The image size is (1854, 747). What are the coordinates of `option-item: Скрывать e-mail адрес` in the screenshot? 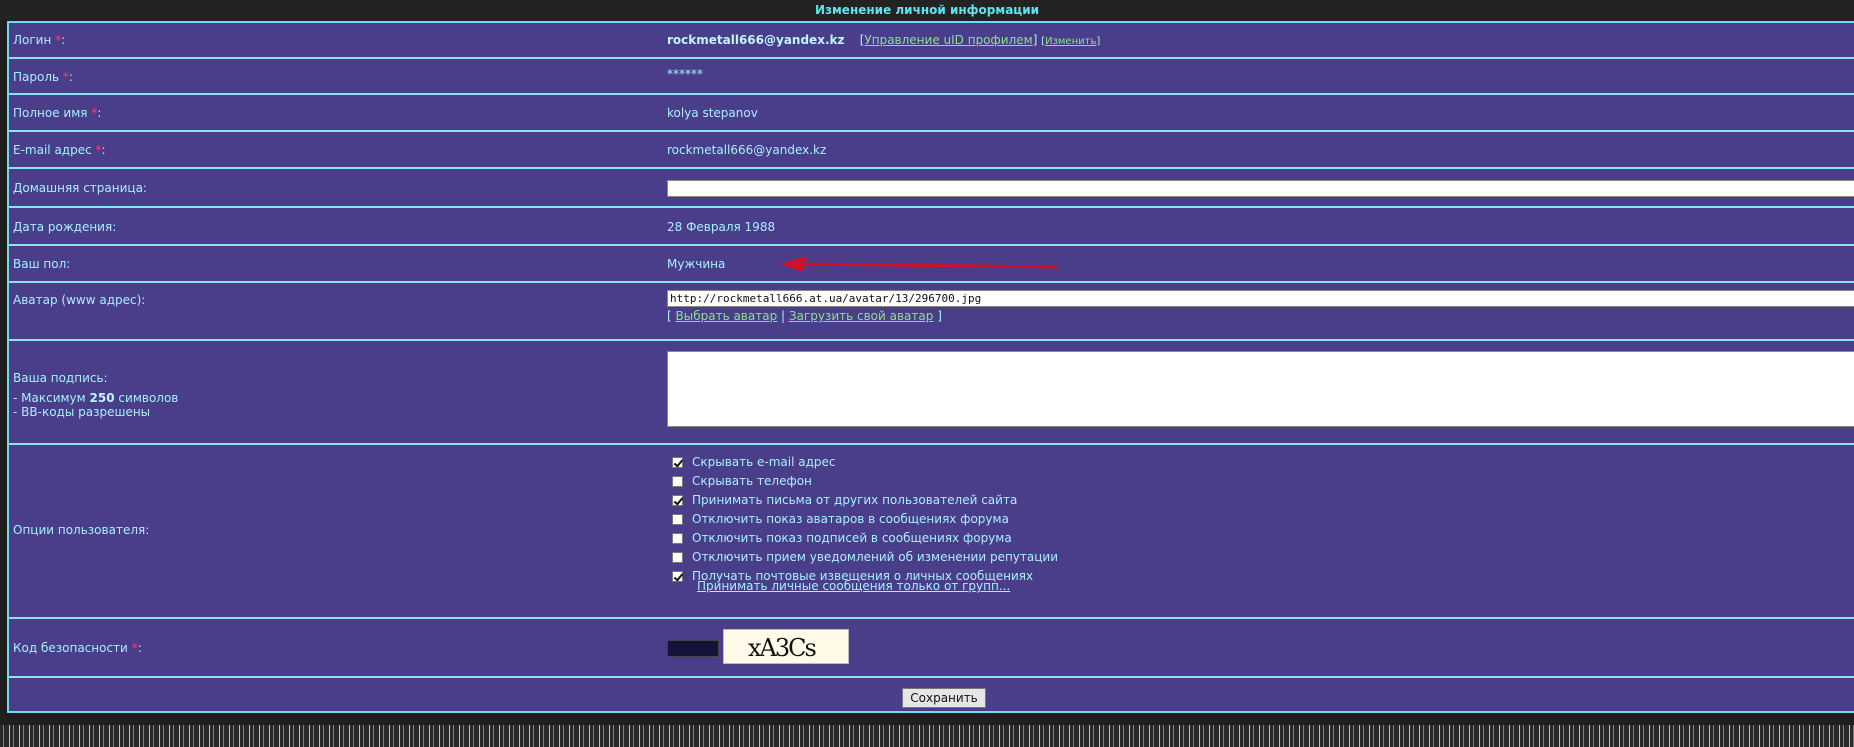 It's located at (754, 462).